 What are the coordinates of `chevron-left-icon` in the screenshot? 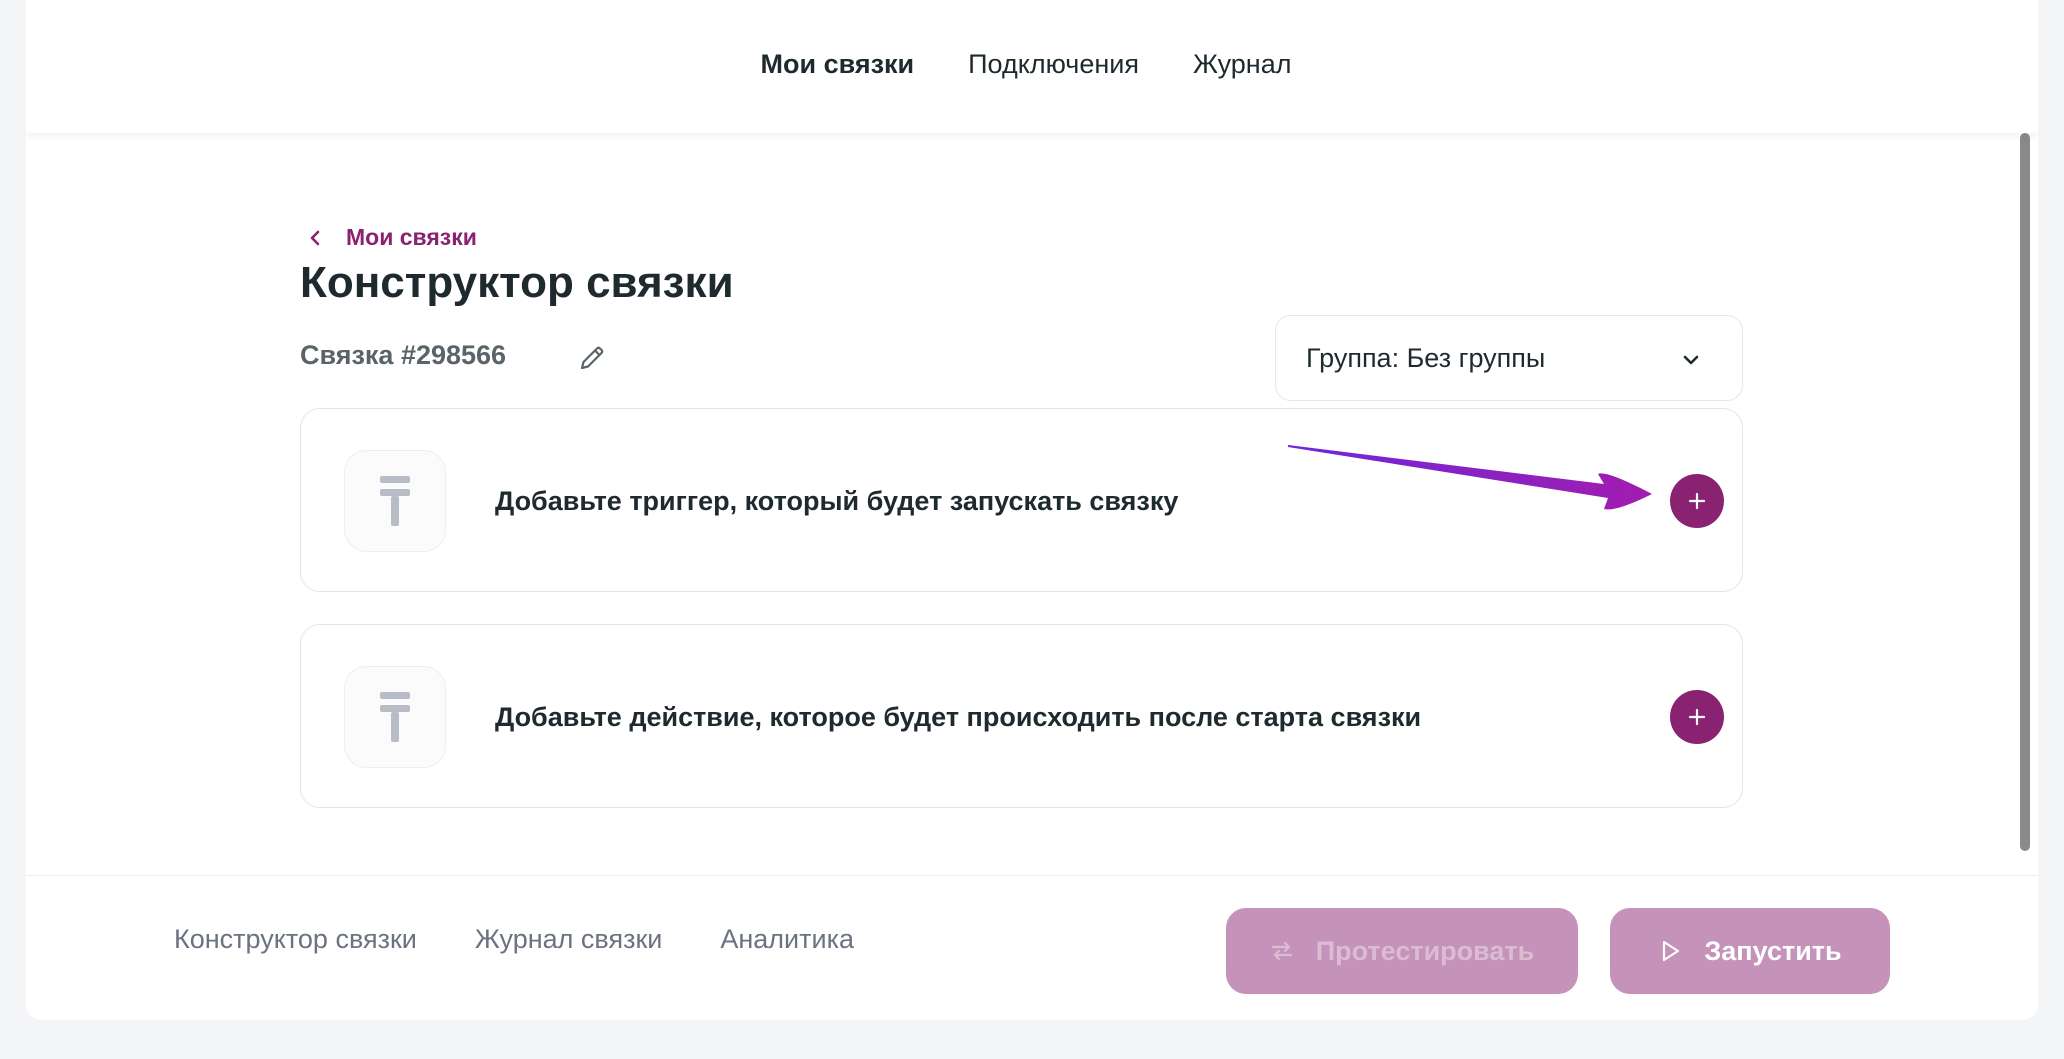 It's located at (315, 237).